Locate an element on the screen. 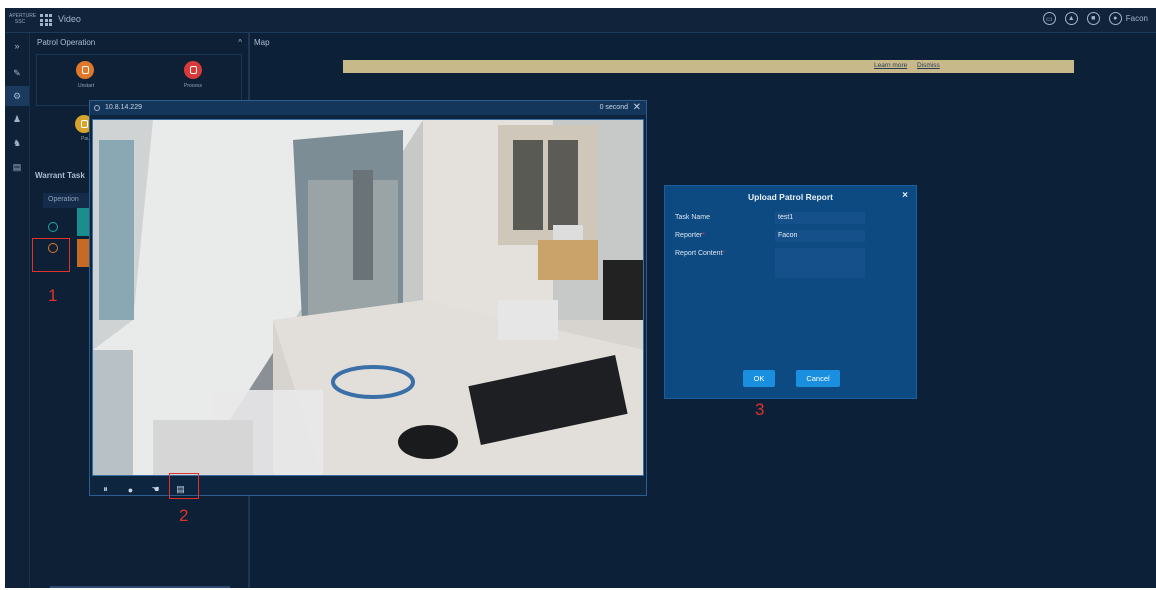 The image size is (1156, 590). close-icon: ✕ is located at coordinates (637, 107).